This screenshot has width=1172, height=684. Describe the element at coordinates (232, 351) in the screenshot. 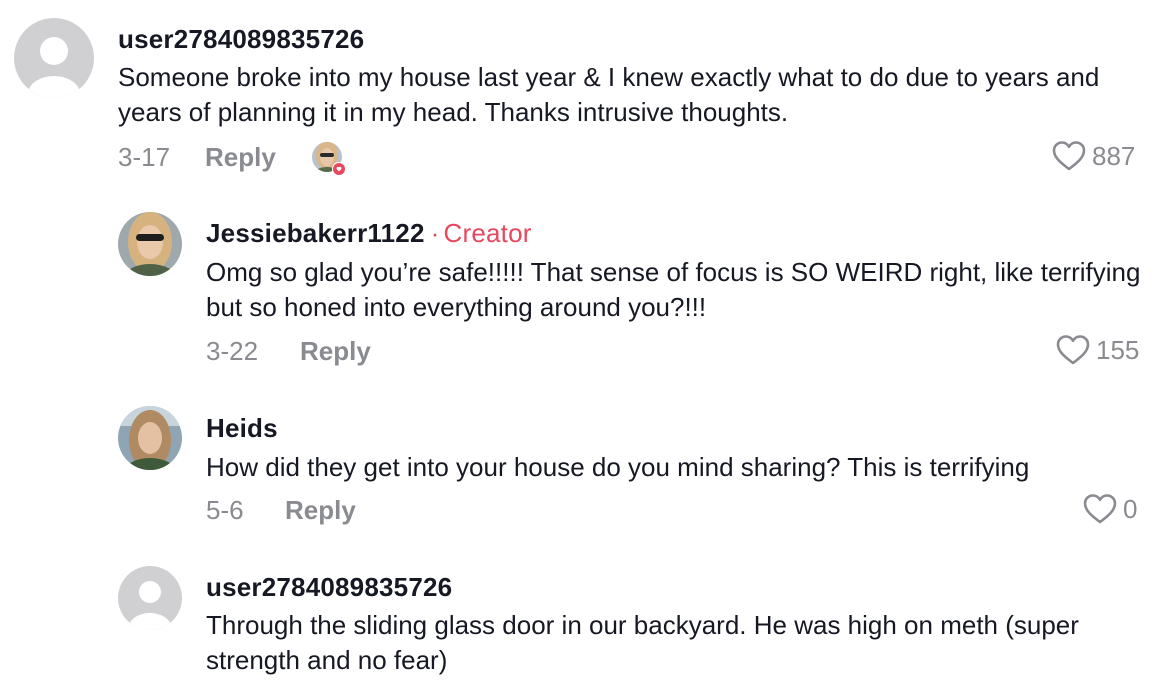

I see `comment-date: 3-22` at that location.